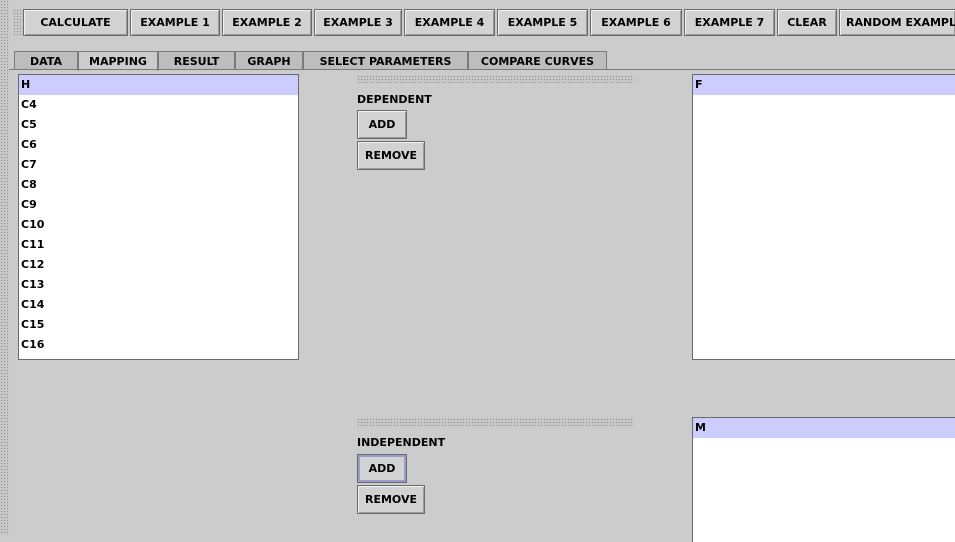  What do you see at coordinates (897, 22) in the screenshot?
I see `random-example-button: RANDOM EXAMPLE` at bounding box center [897, 22].